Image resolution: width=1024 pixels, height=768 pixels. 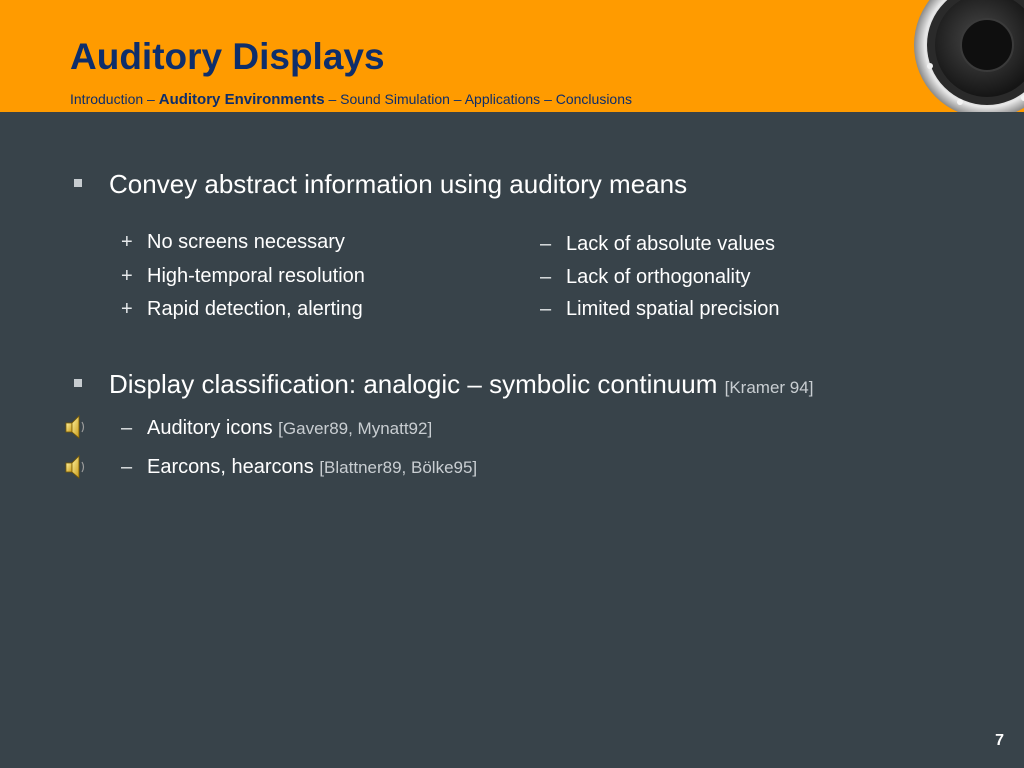 I want to click on con-item: – Limited spatial precision, so click(x=659, y=309).